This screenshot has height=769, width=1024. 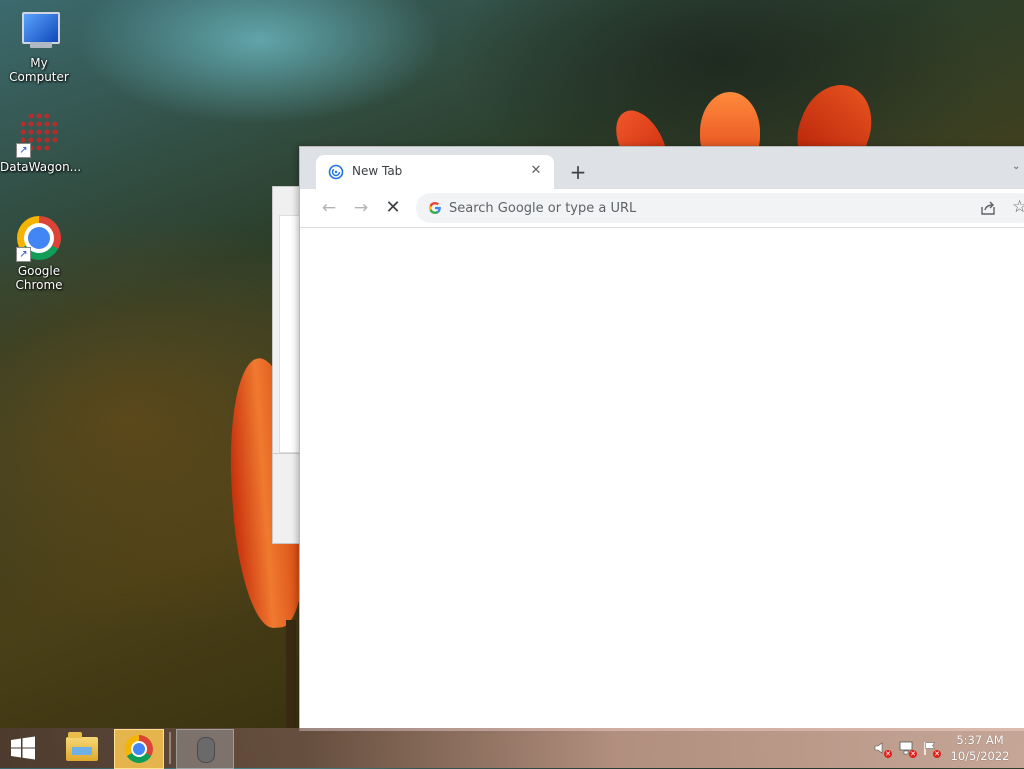 What do you see at coordinates (988, 208) in the screenshot?
I see `share-icon` at bounding box center [988, 208].